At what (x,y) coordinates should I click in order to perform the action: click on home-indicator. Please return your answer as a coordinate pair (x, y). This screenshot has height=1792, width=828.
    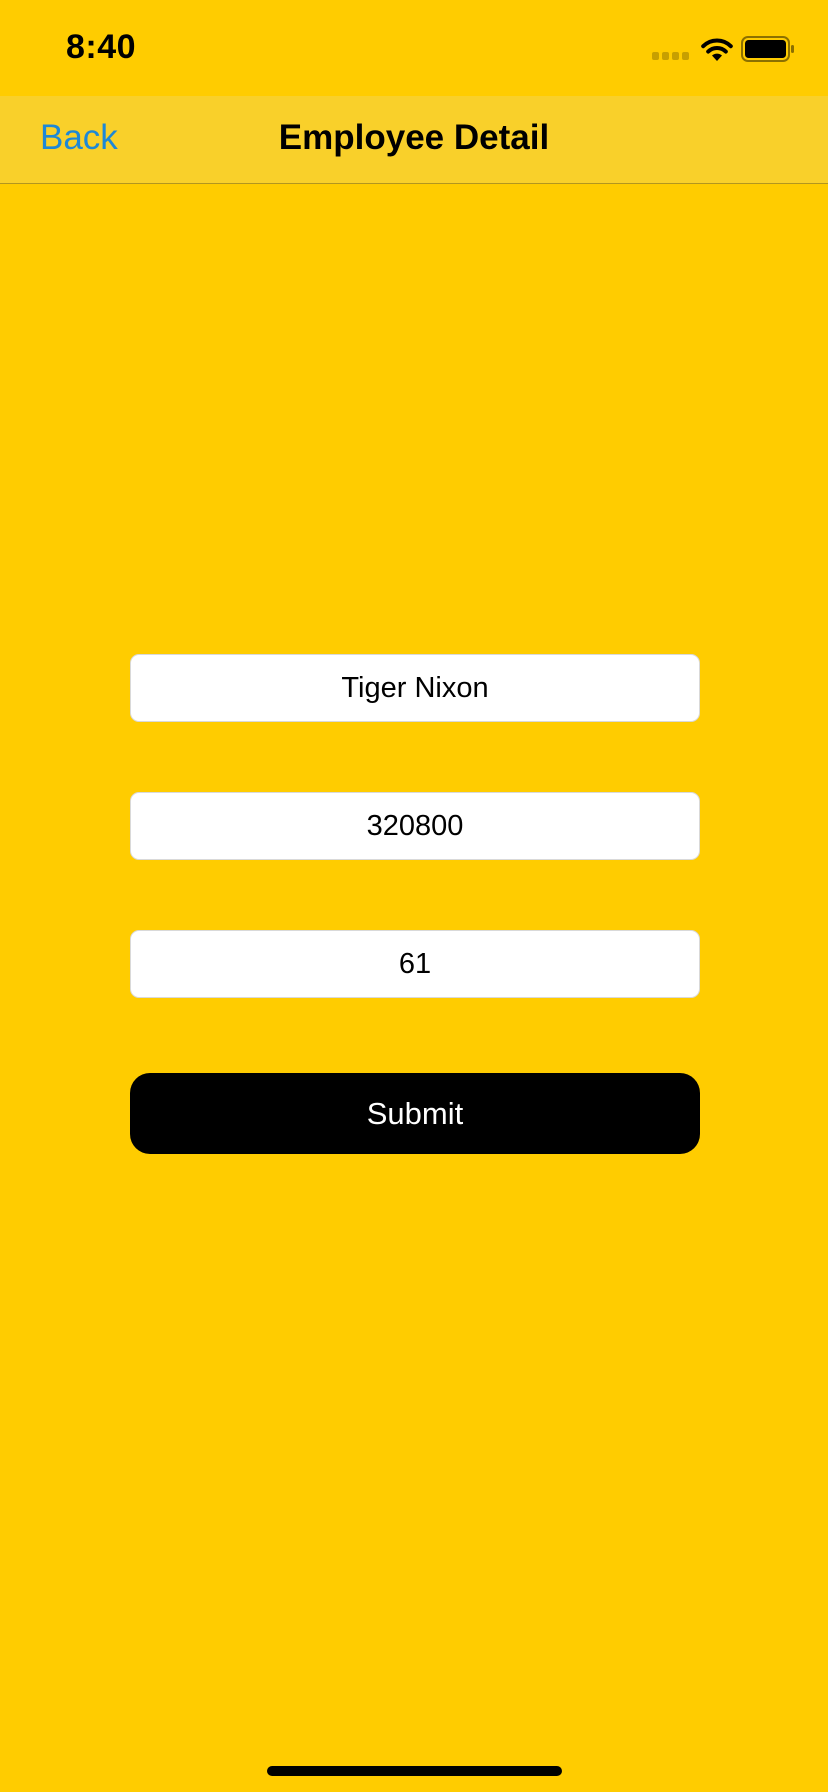
    Looking at the image, I should click on (414, 1771).